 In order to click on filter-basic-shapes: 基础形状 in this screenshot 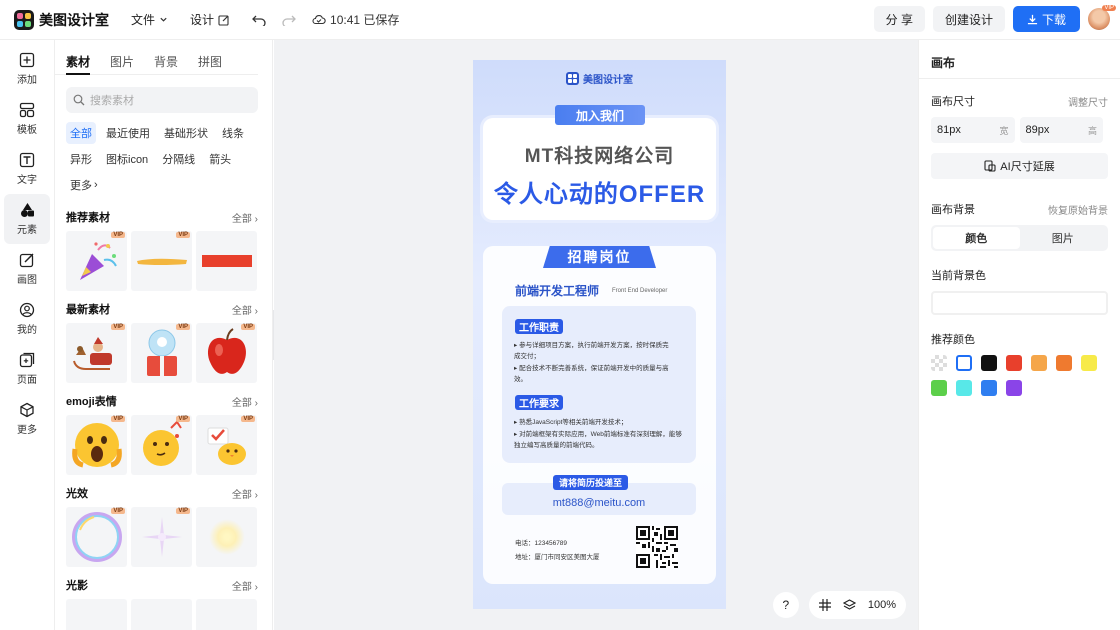, I will do `click(186, 133)`.